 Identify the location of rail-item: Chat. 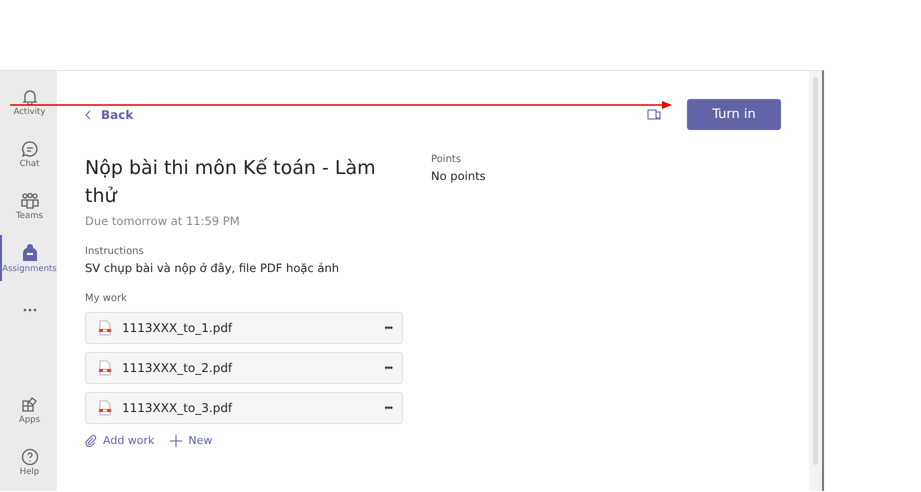
(28, 154).